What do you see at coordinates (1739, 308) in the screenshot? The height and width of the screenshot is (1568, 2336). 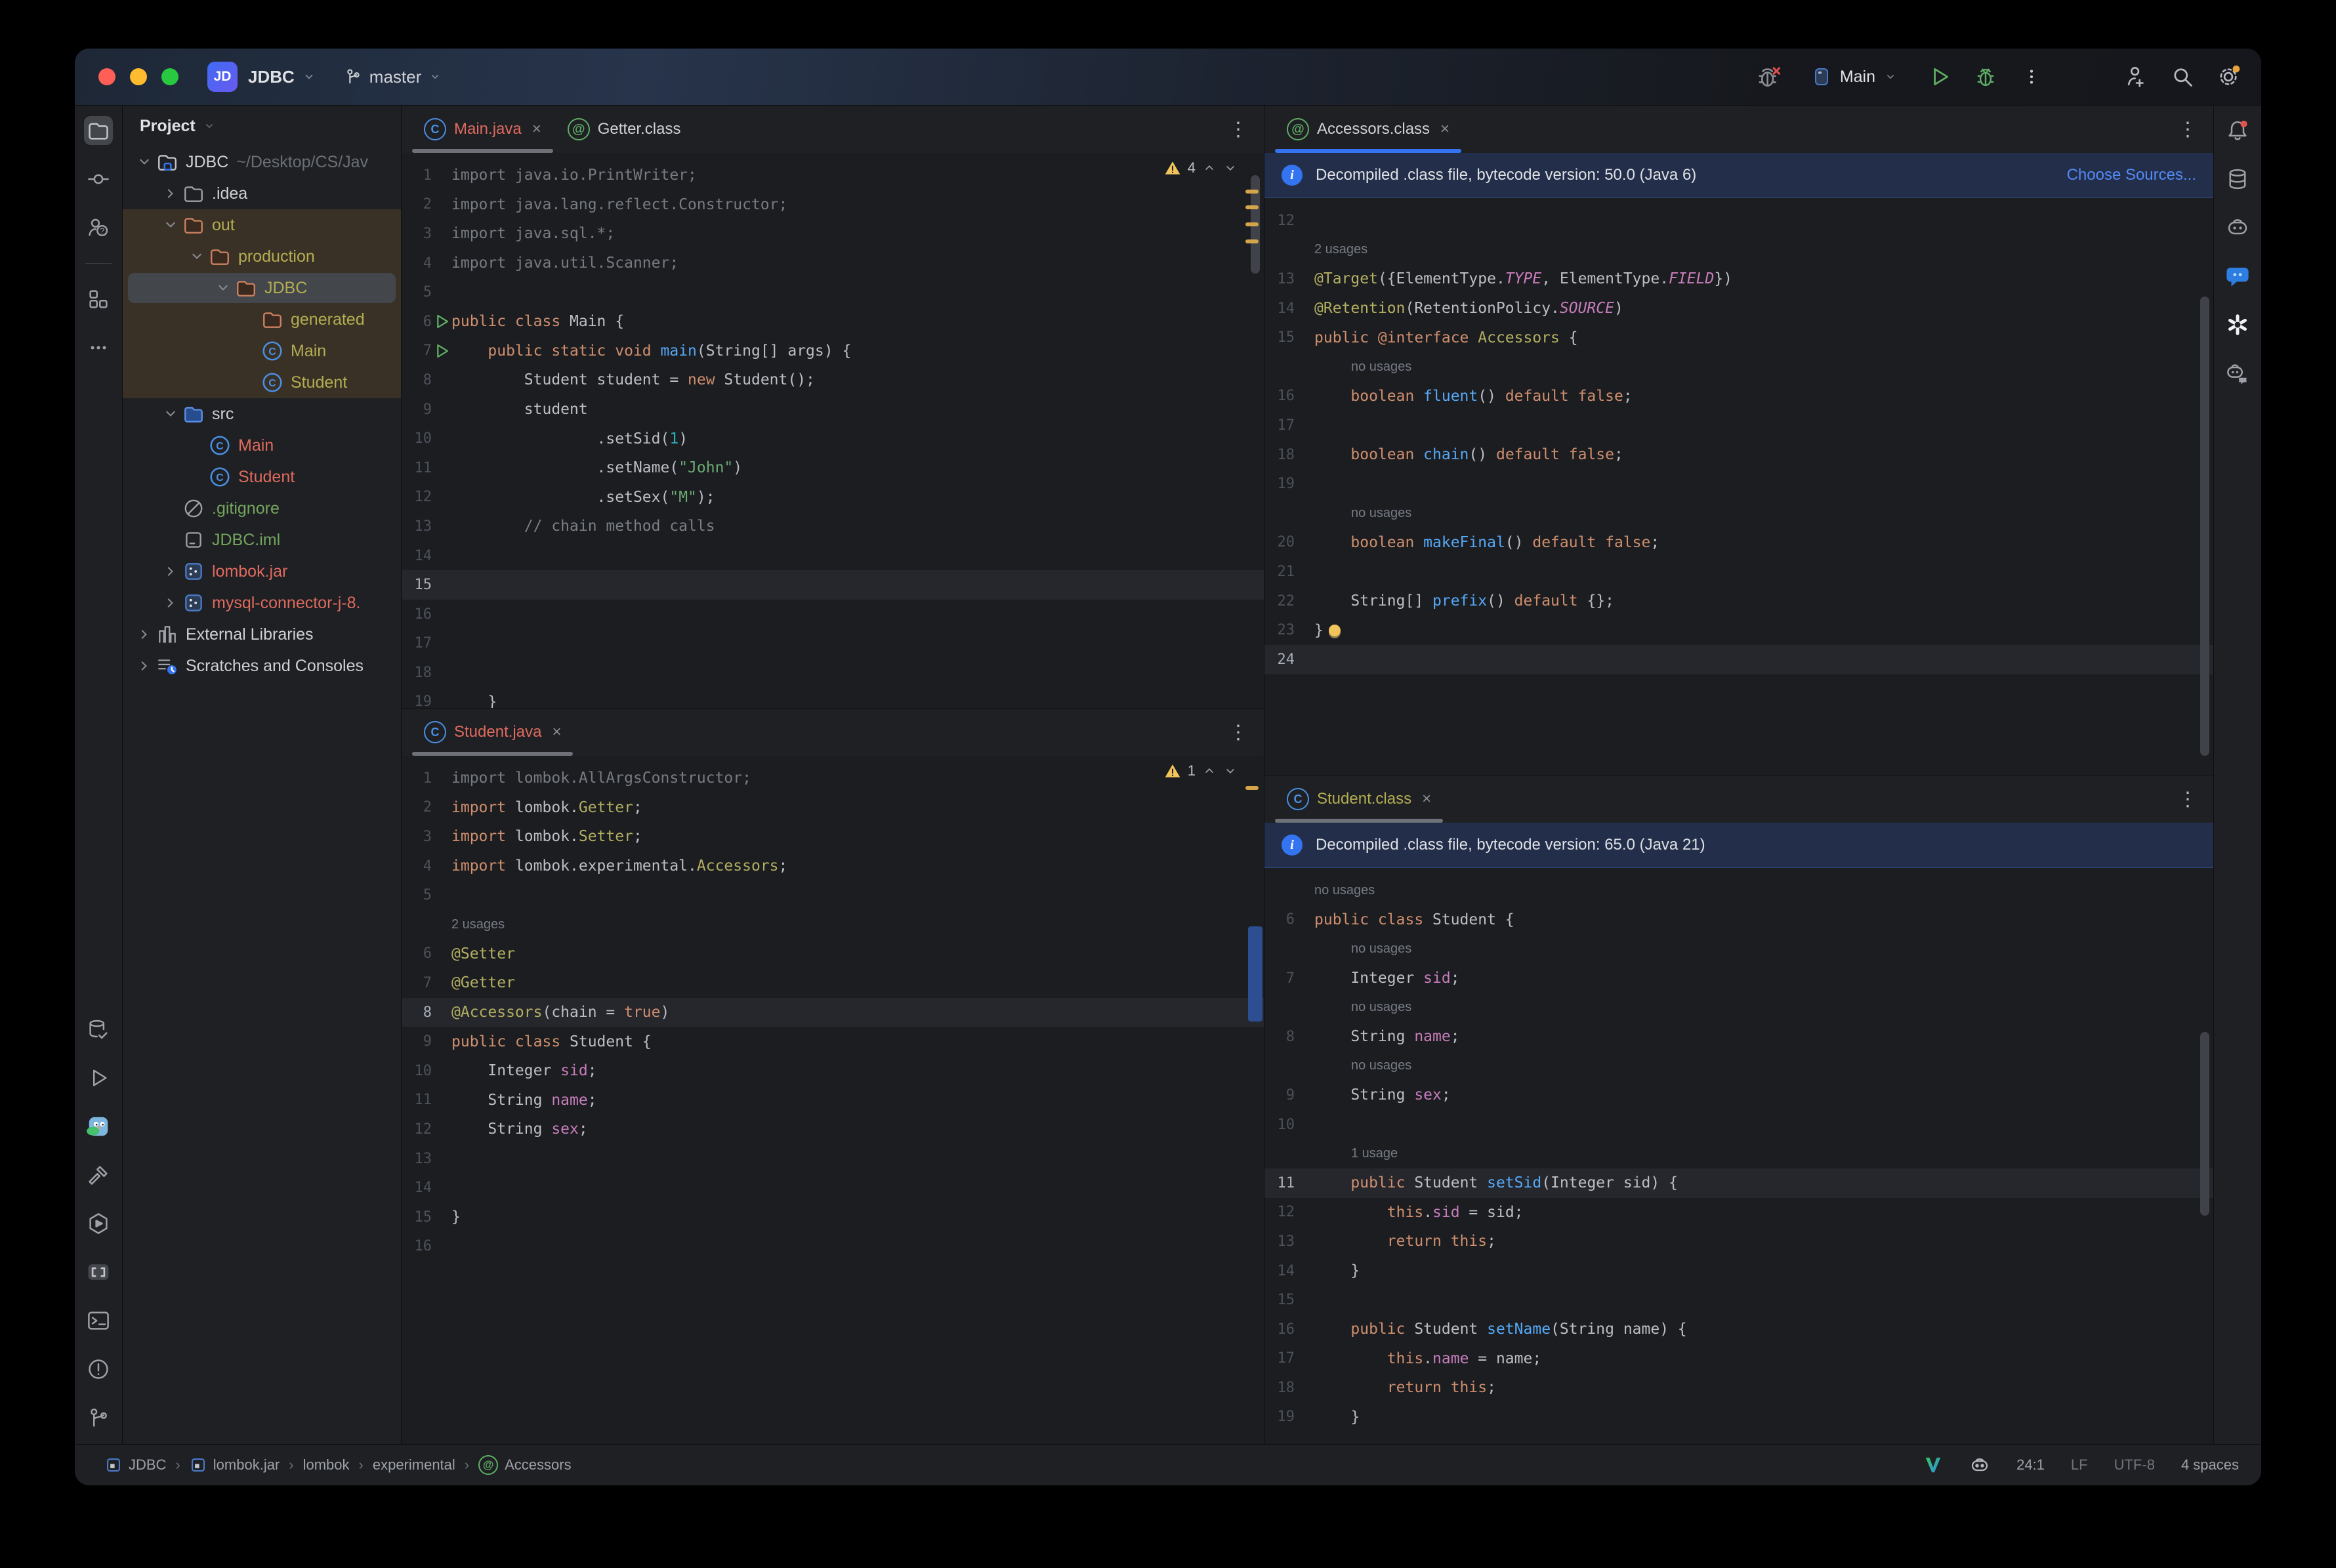 I see `code-line: 14 @Retention (RetentionPolicy. SOURCE)` at bounding box center [1739, 308].